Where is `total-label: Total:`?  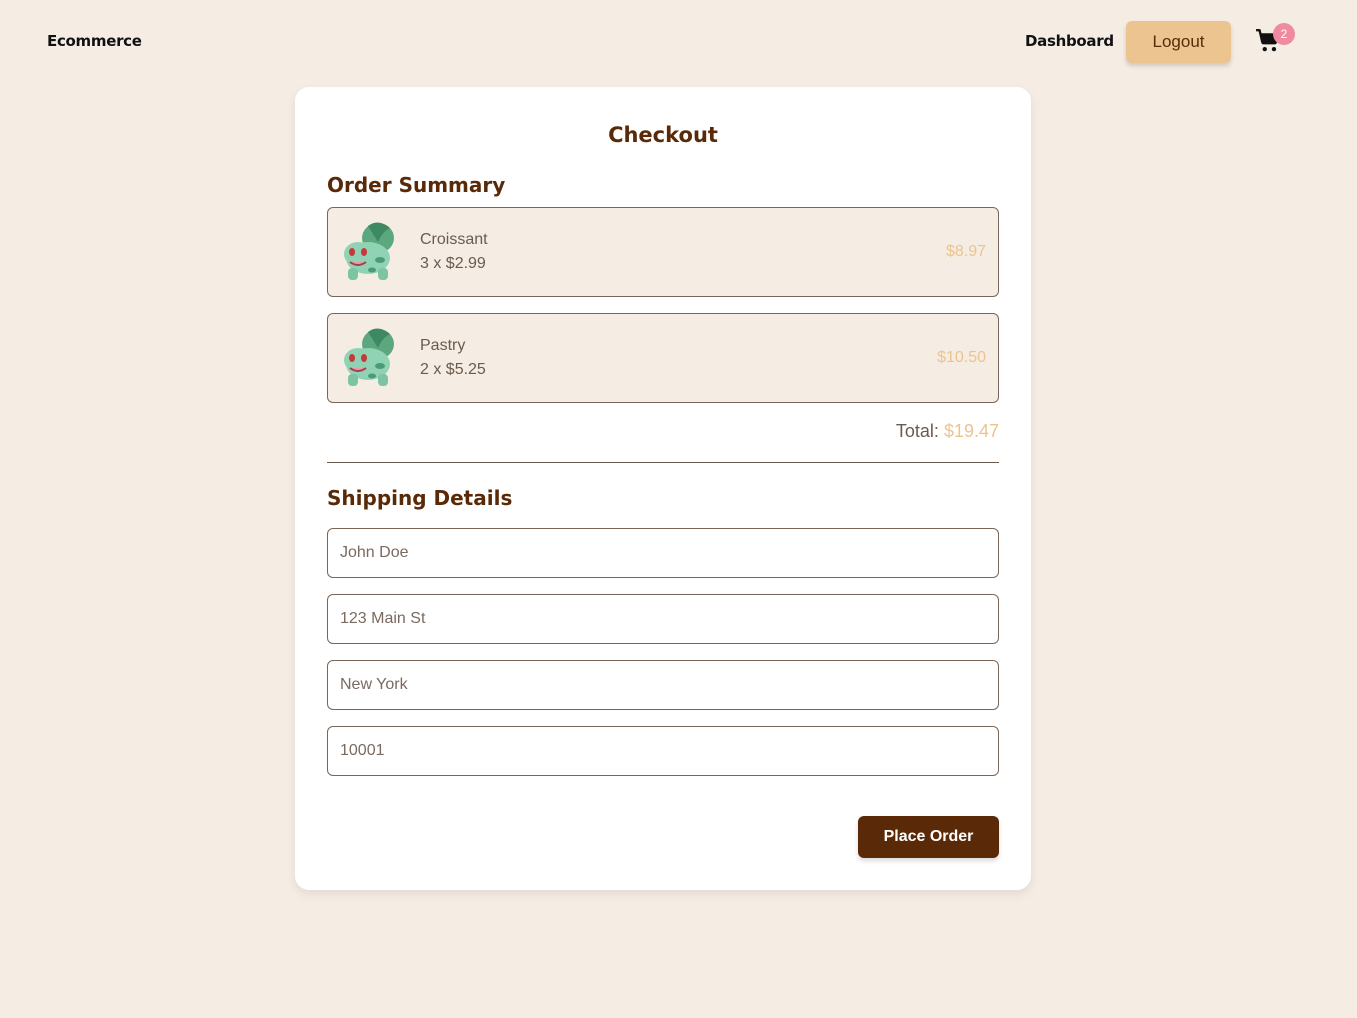 total-label: Total: is located at coordinates (917, 431).